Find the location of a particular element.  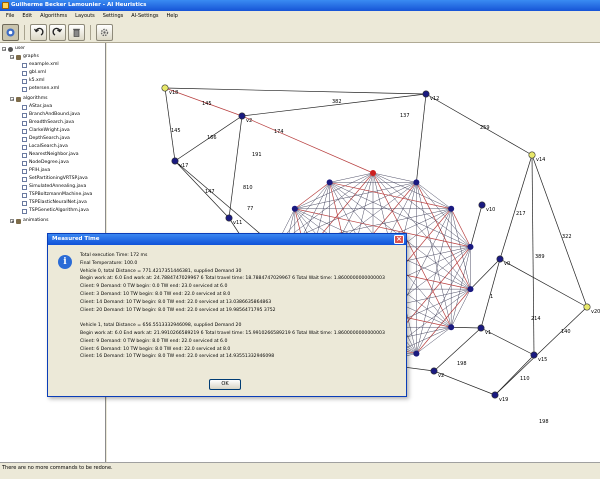

node-label: v15 is located at coordinates (542, 360).